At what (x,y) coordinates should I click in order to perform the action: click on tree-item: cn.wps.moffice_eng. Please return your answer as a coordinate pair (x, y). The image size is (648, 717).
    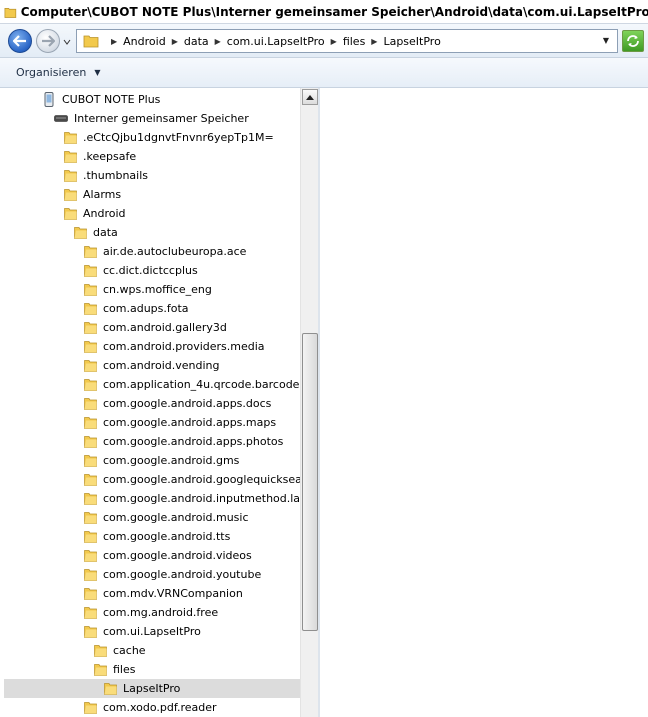
    Looking at the image, I should click on (148, 289).